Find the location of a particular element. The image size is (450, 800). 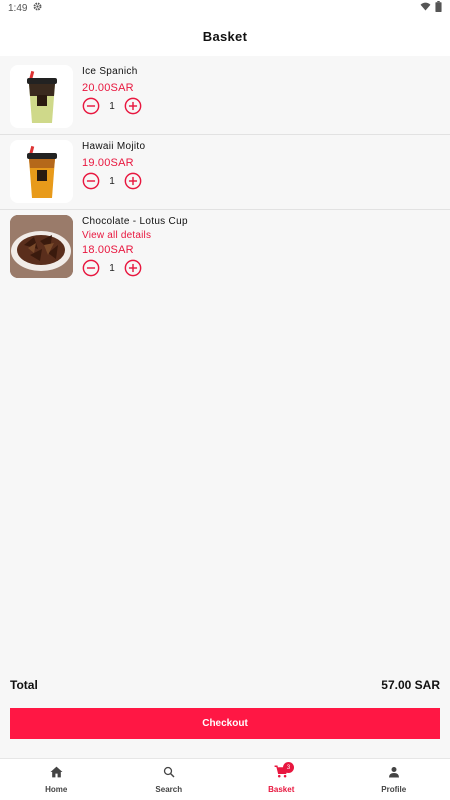

total-row: Total 57.00 SAR is located at coordinates (225, 685).